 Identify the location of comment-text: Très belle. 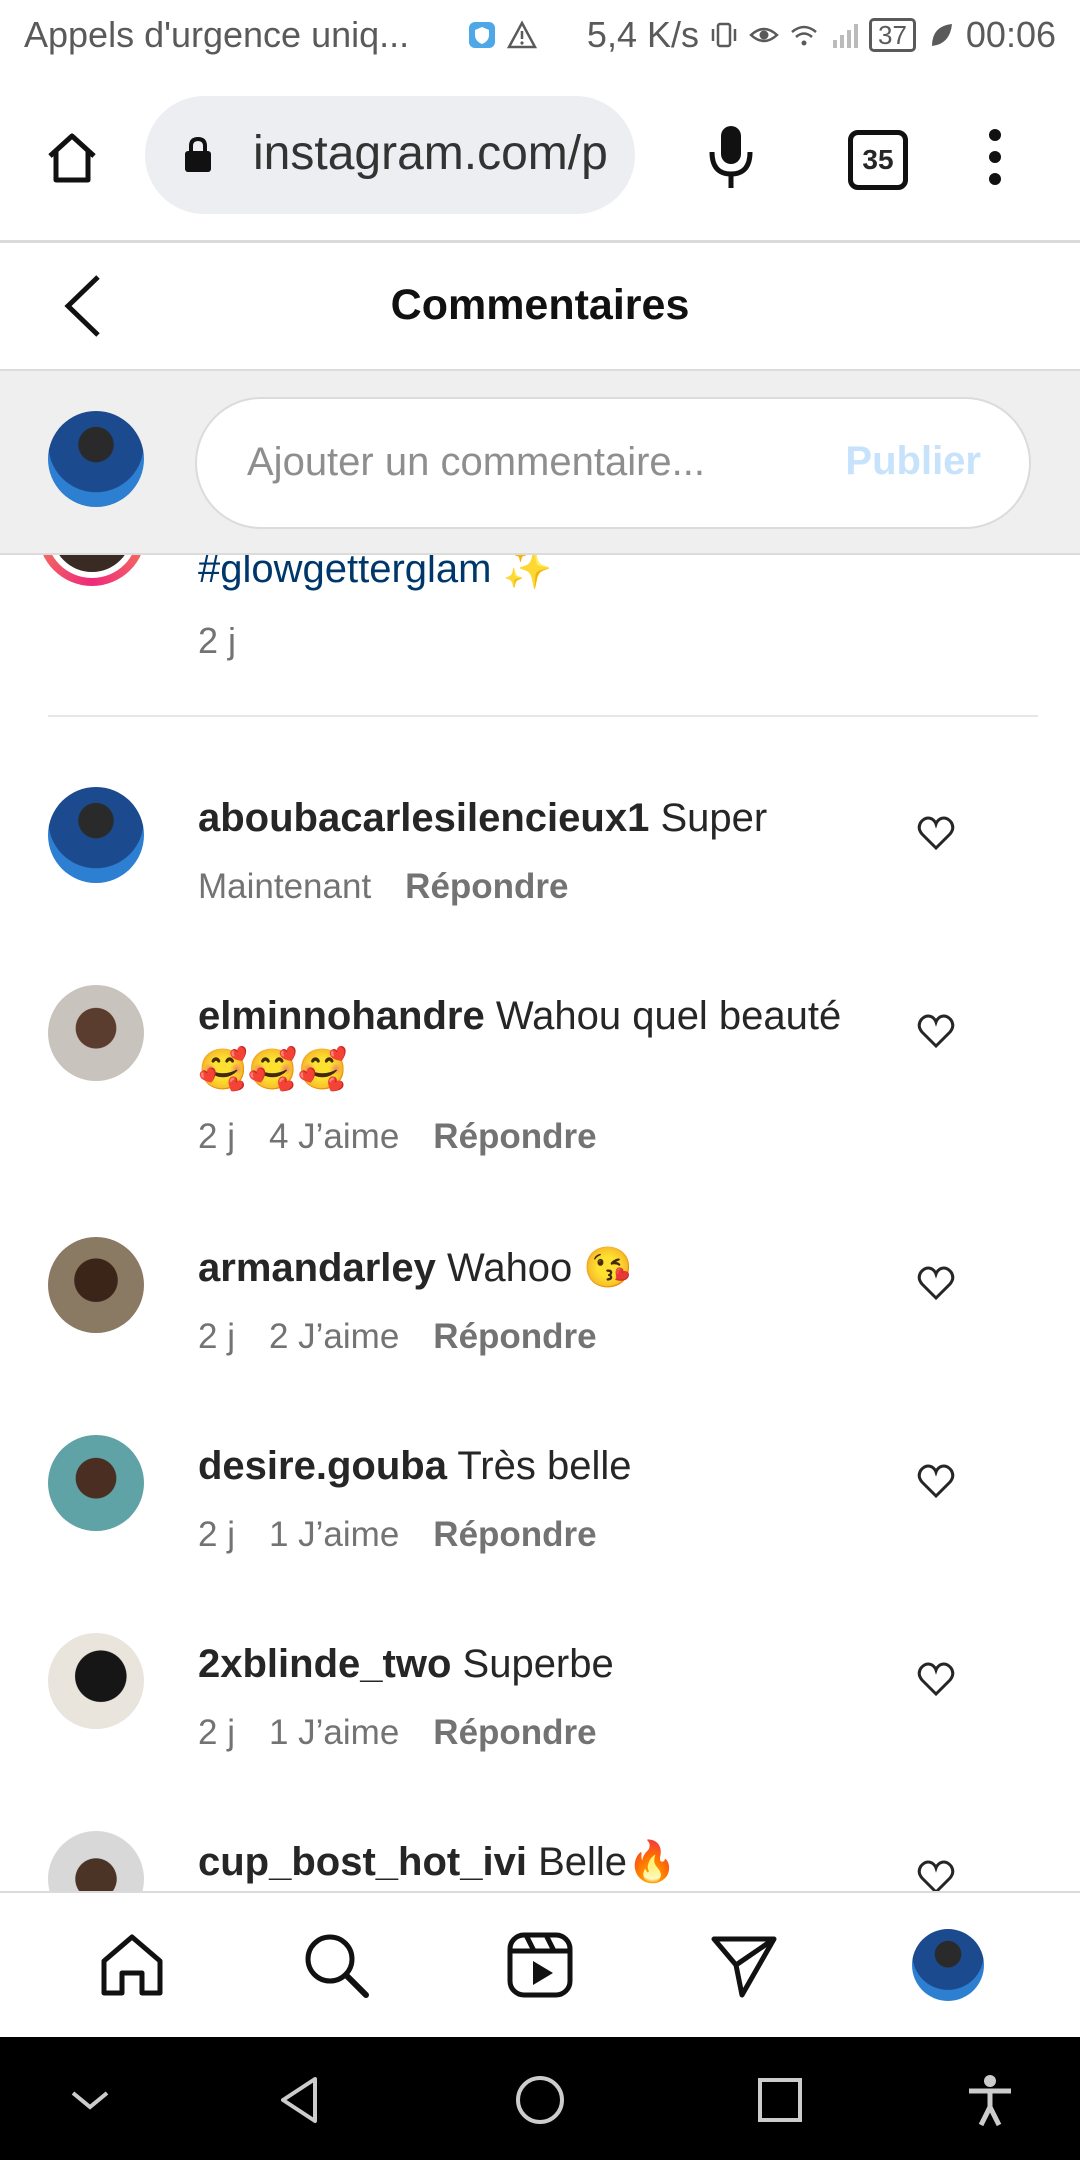
(544, 1466).